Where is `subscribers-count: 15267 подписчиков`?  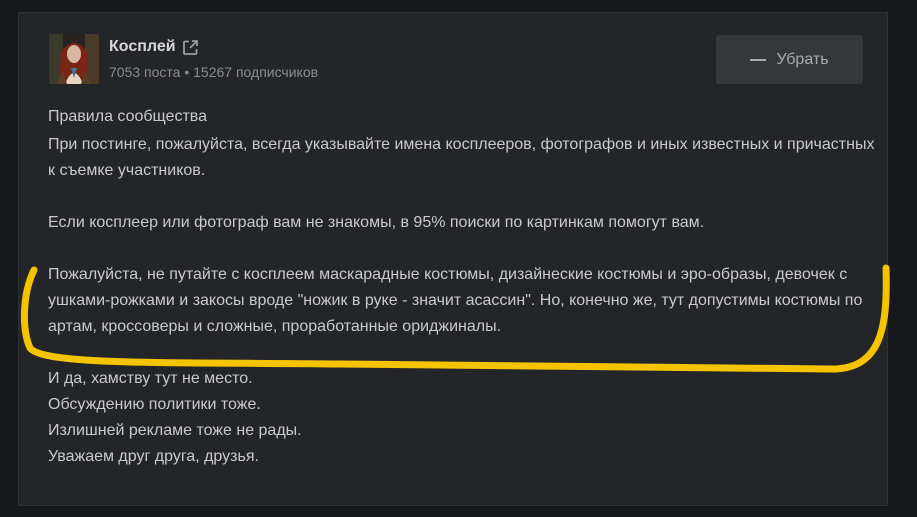
subscribers-count: 15267 подписчиков is located at coordinates (256, 72).